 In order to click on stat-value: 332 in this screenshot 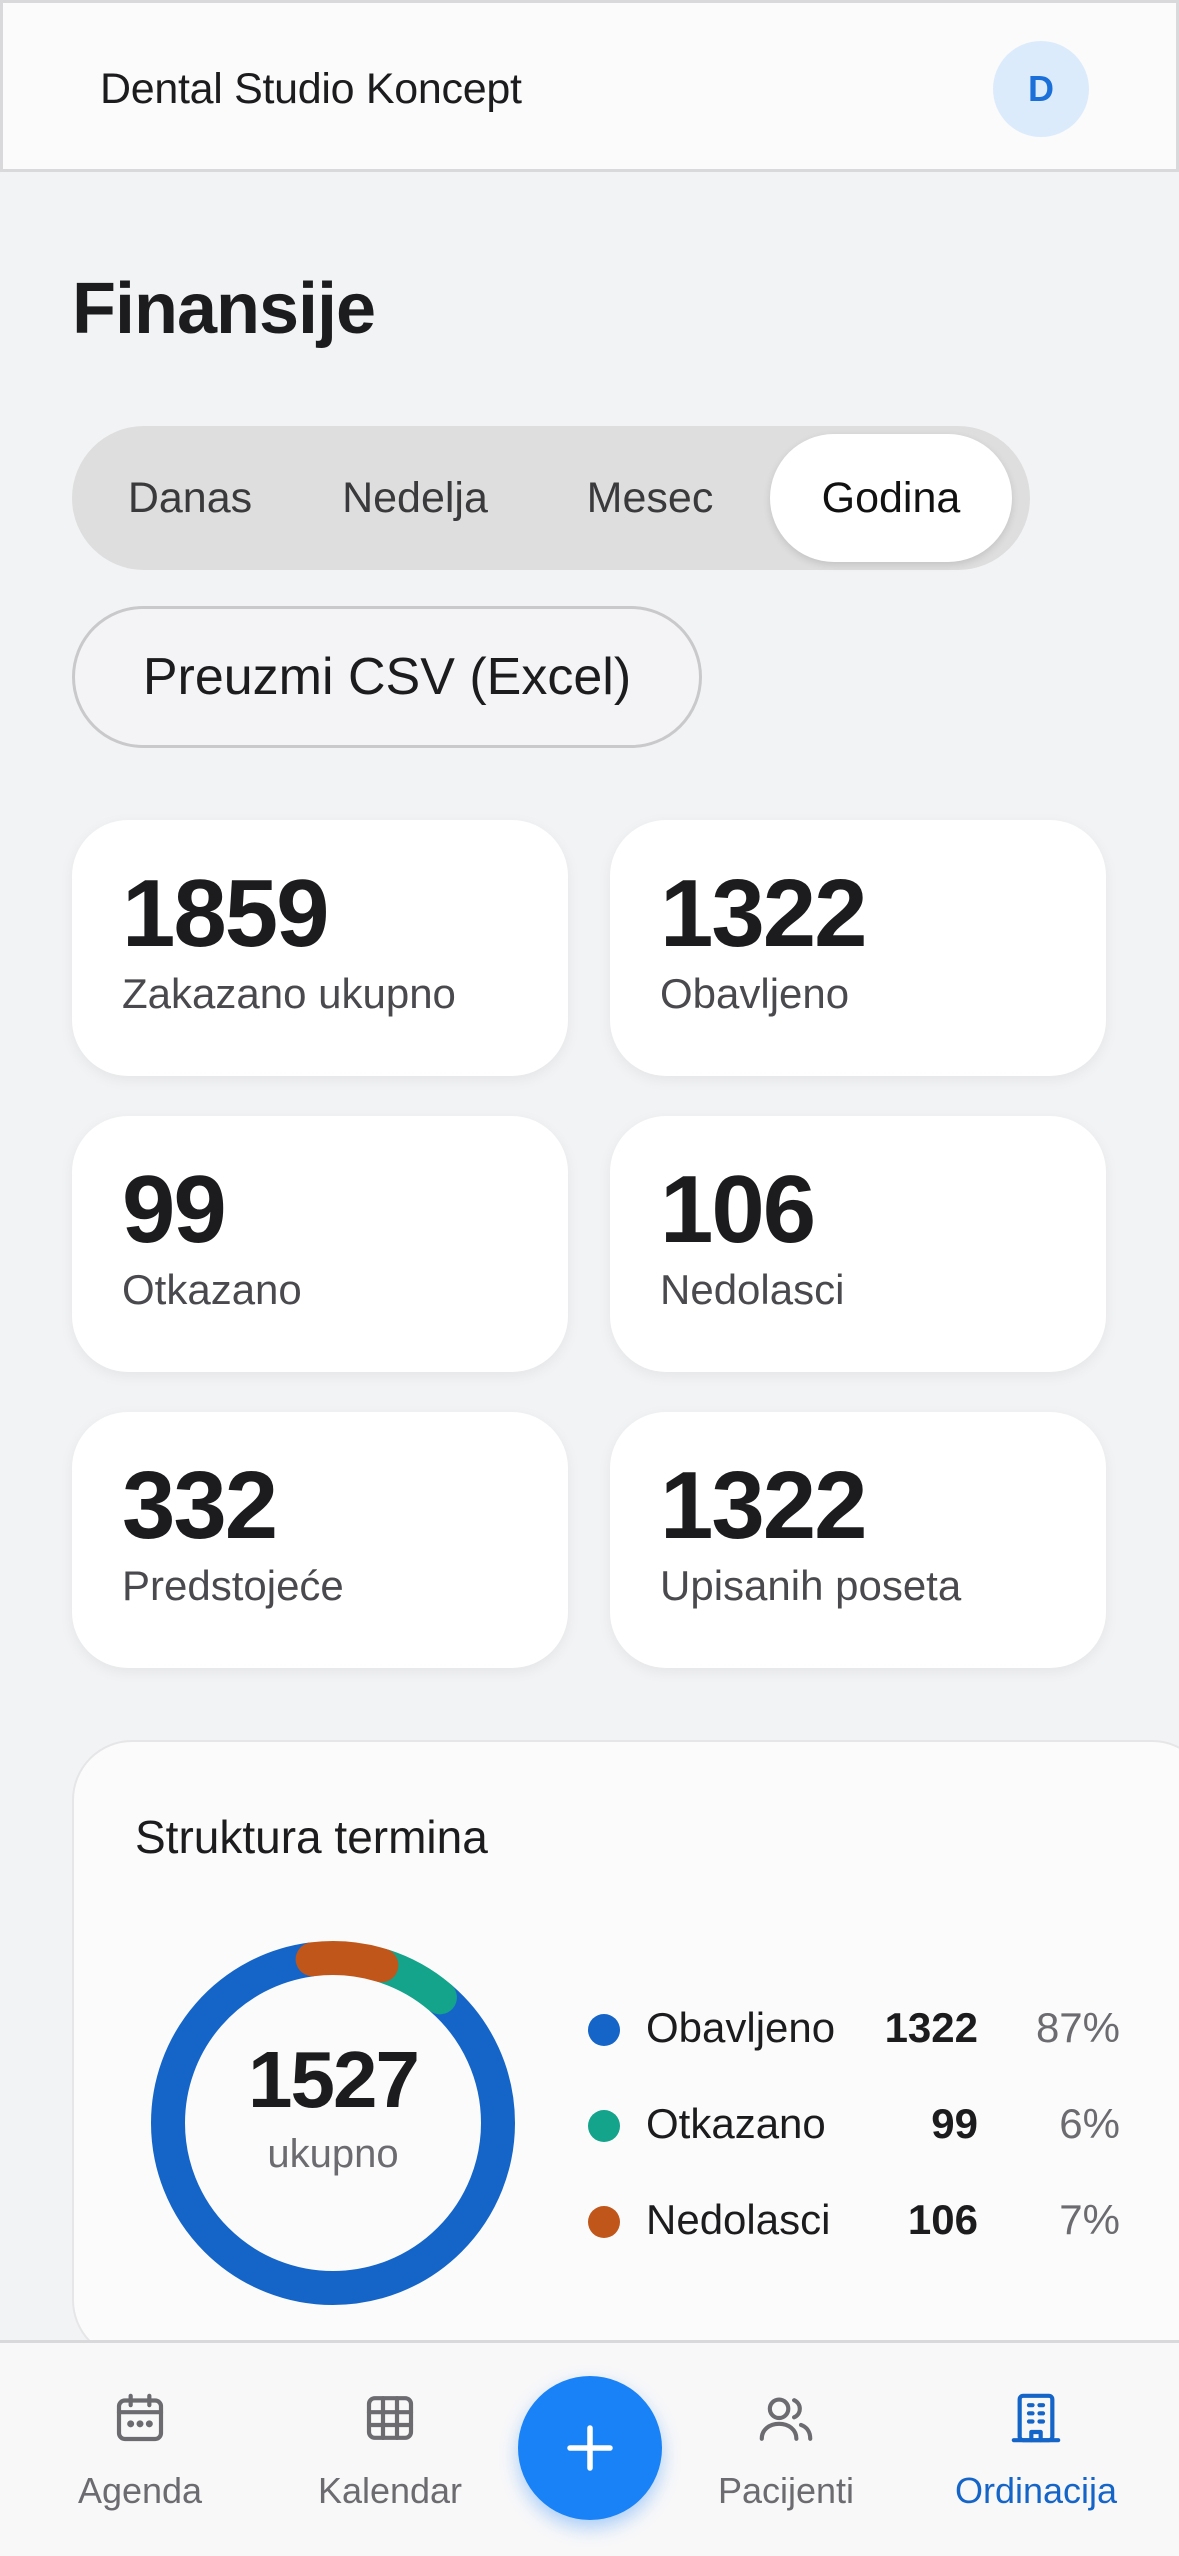, I will do `click(200, 1505)`.